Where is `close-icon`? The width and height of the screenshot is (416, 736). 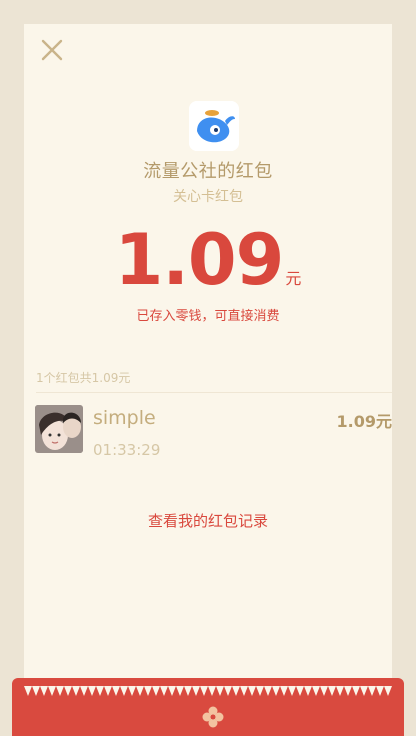
close-icon is located at coordinates (52, 50).